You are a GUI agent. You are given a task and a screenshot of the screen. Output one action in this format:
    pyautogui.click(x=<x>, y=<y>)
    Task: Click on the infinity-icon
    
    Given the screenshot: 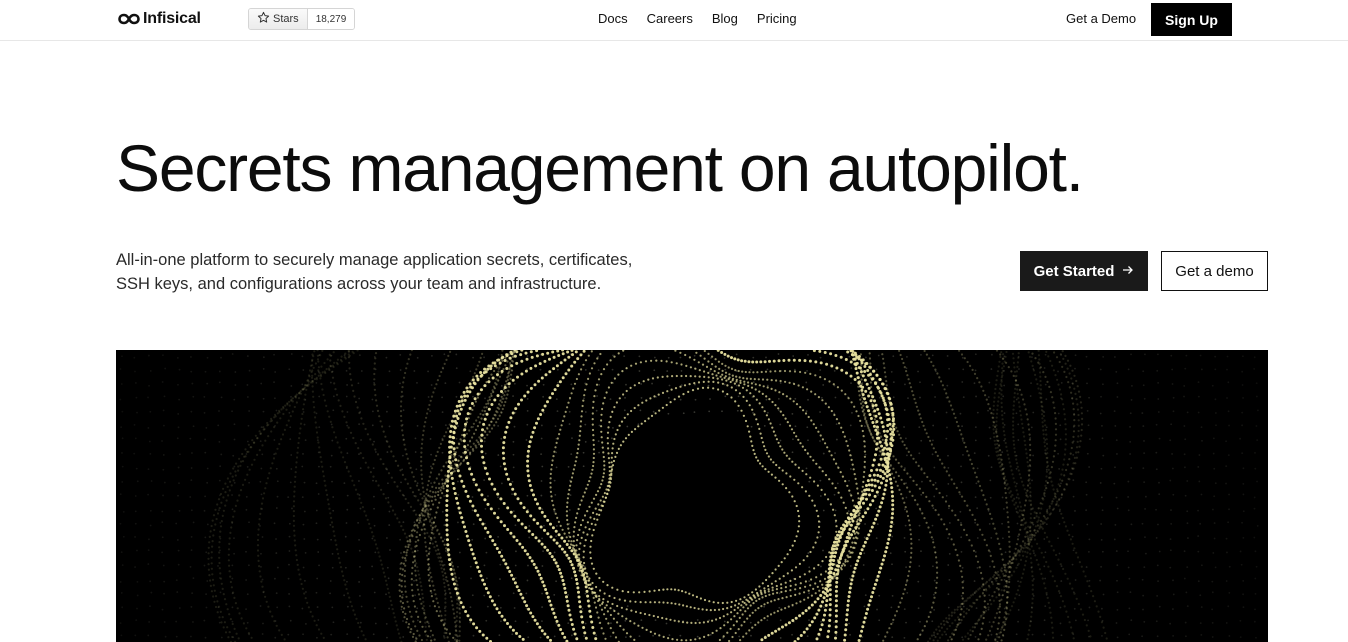 What is the action you would take?
    pyautogui.click(x=129, y=19)
    